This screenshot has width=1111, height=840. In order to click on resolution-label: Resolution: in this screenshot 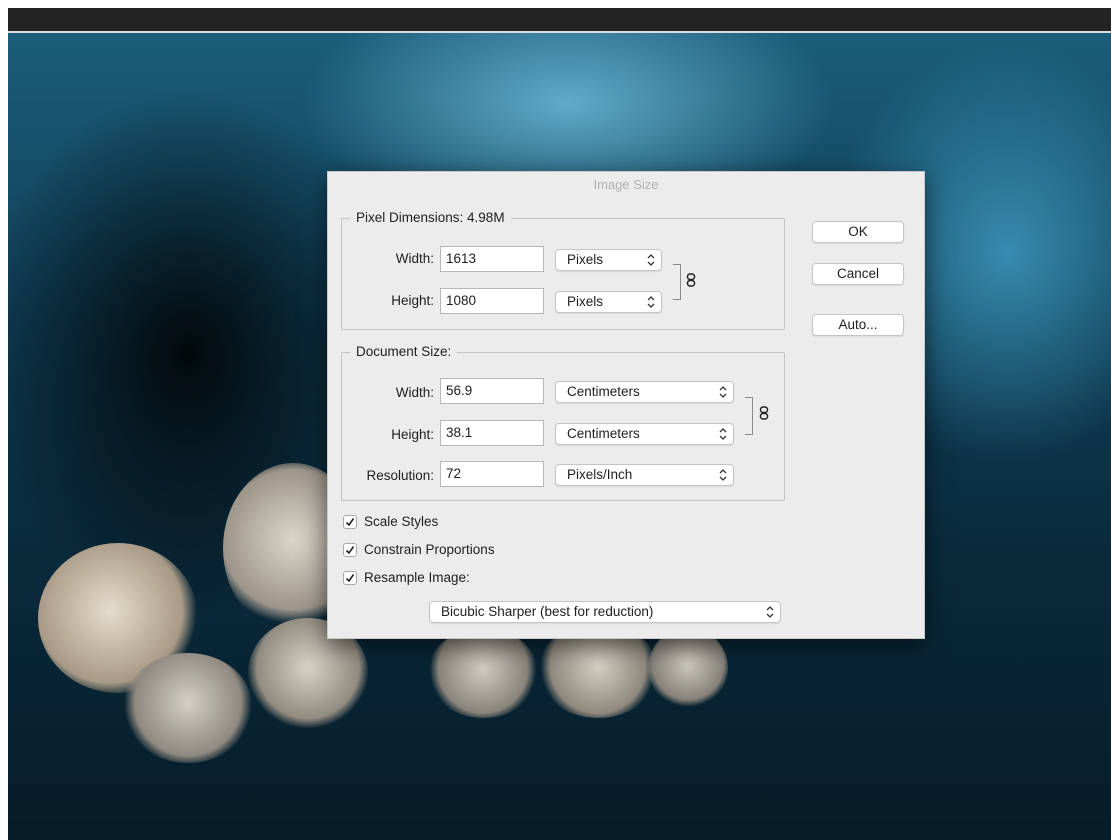, I will do `click(400, 475)`.